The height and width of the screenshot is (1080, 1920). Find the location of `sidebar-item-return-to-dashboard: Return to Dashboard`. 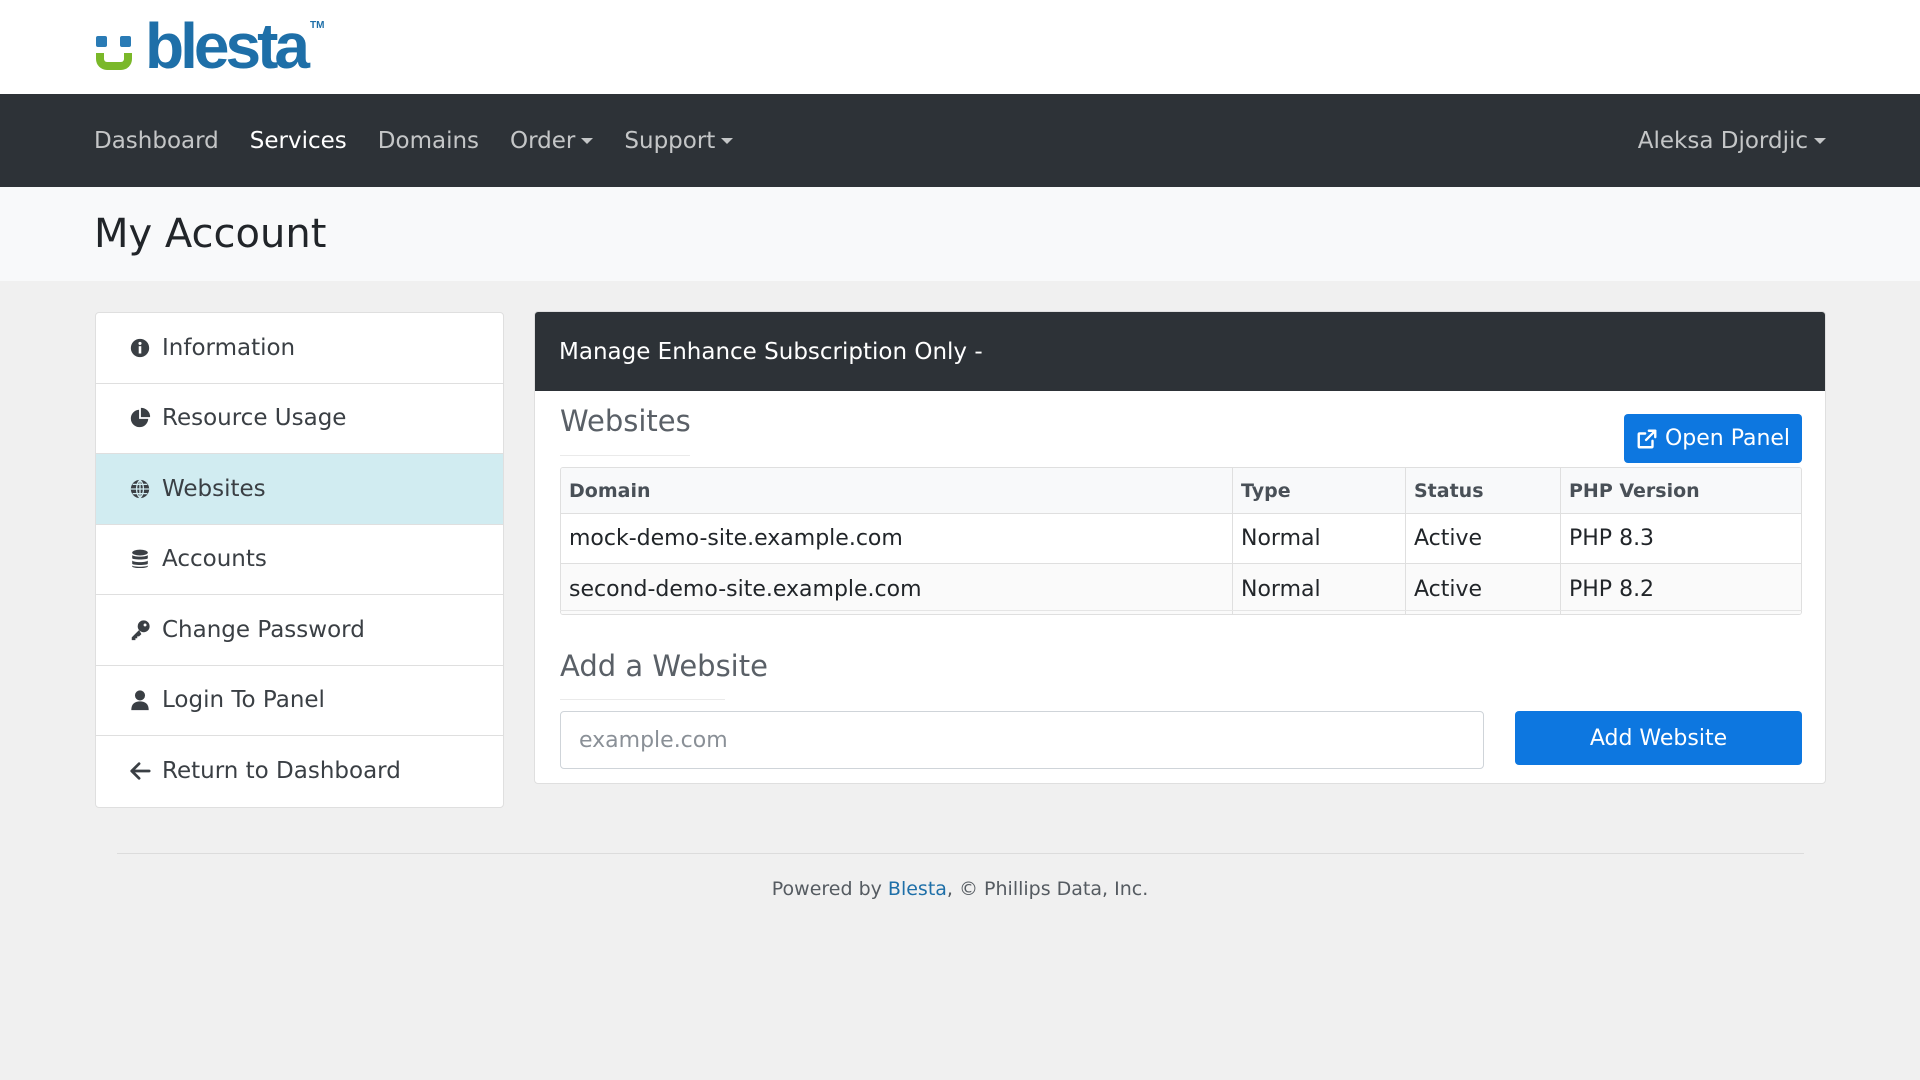

sidebar-item-return-to-dashboard: Return to Dashboard is located at coordinates (299, 771).